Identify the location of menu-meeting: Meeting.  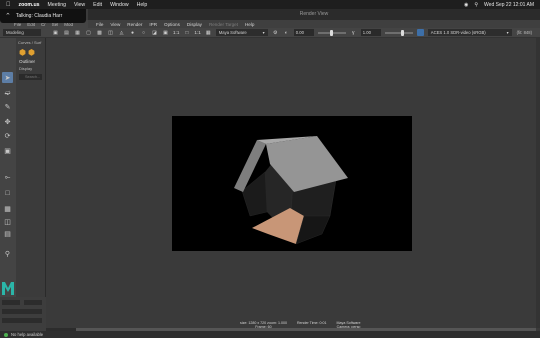
(57, 5).